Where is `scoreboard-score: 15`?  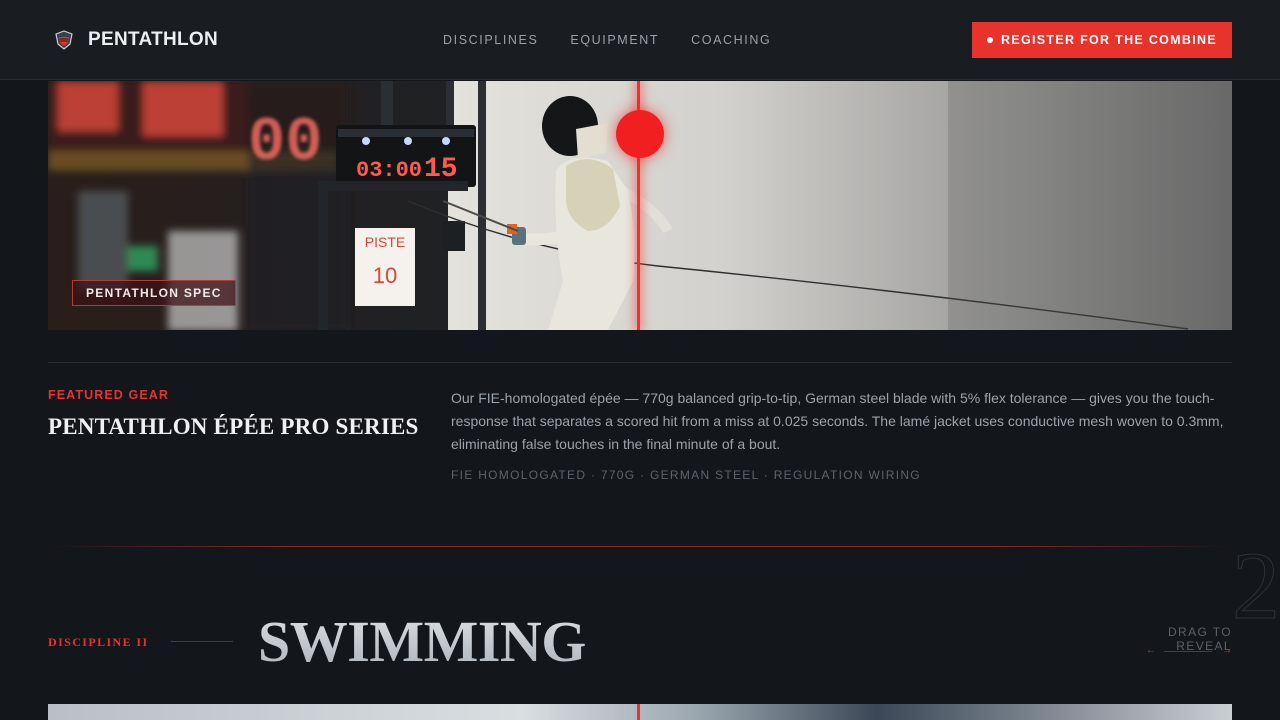
scoreboard-score: 15 is located at coordinates (441, 169).